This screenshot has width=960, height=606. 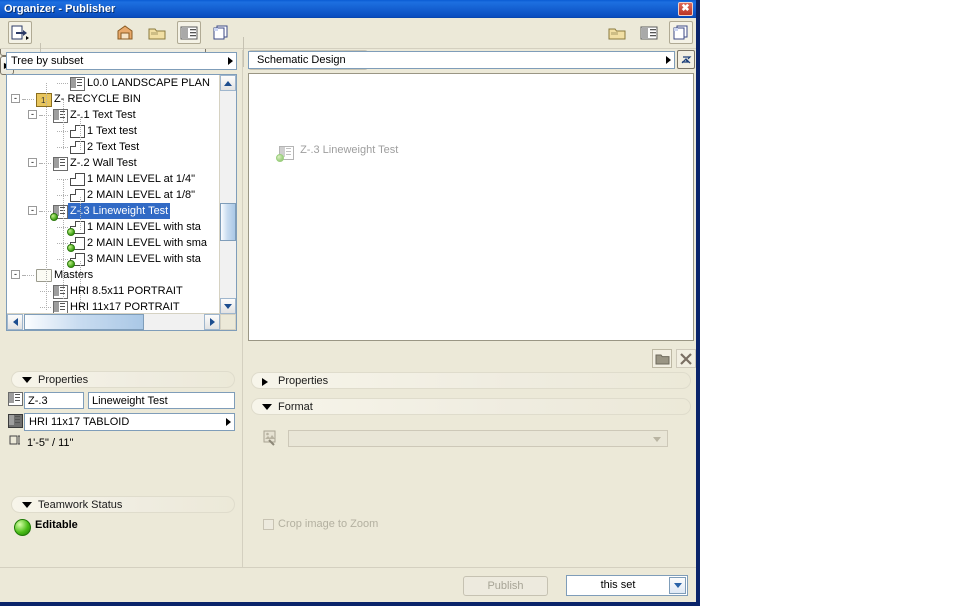 What do you see at coordinates (63, 380) in the screenshot?
I see `left-properties-section-label: Properties` at bounding box center [63, 380].